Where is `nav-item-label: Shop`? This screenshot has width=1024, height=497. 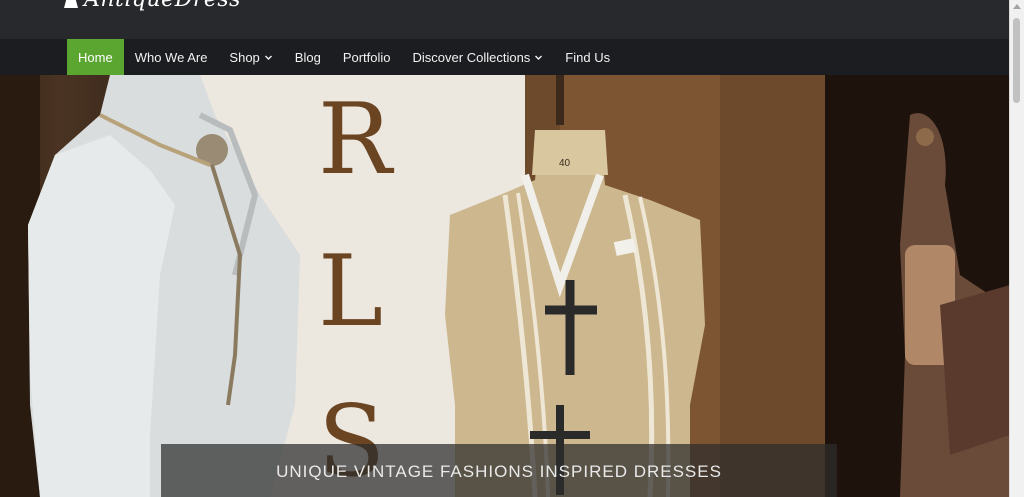 nav-item-label: Shop is located at coordinates (244, 57).